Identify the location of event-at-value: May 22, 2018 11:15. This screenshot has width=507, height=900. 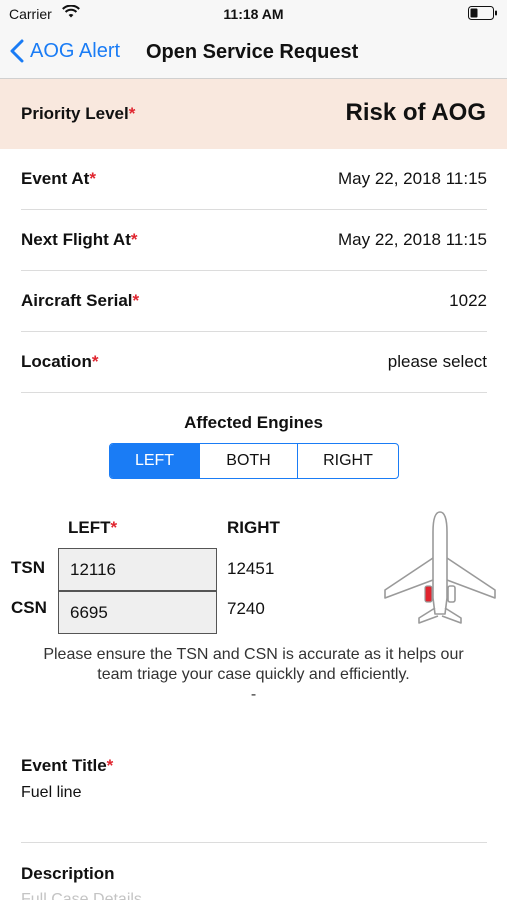
(412, 178).